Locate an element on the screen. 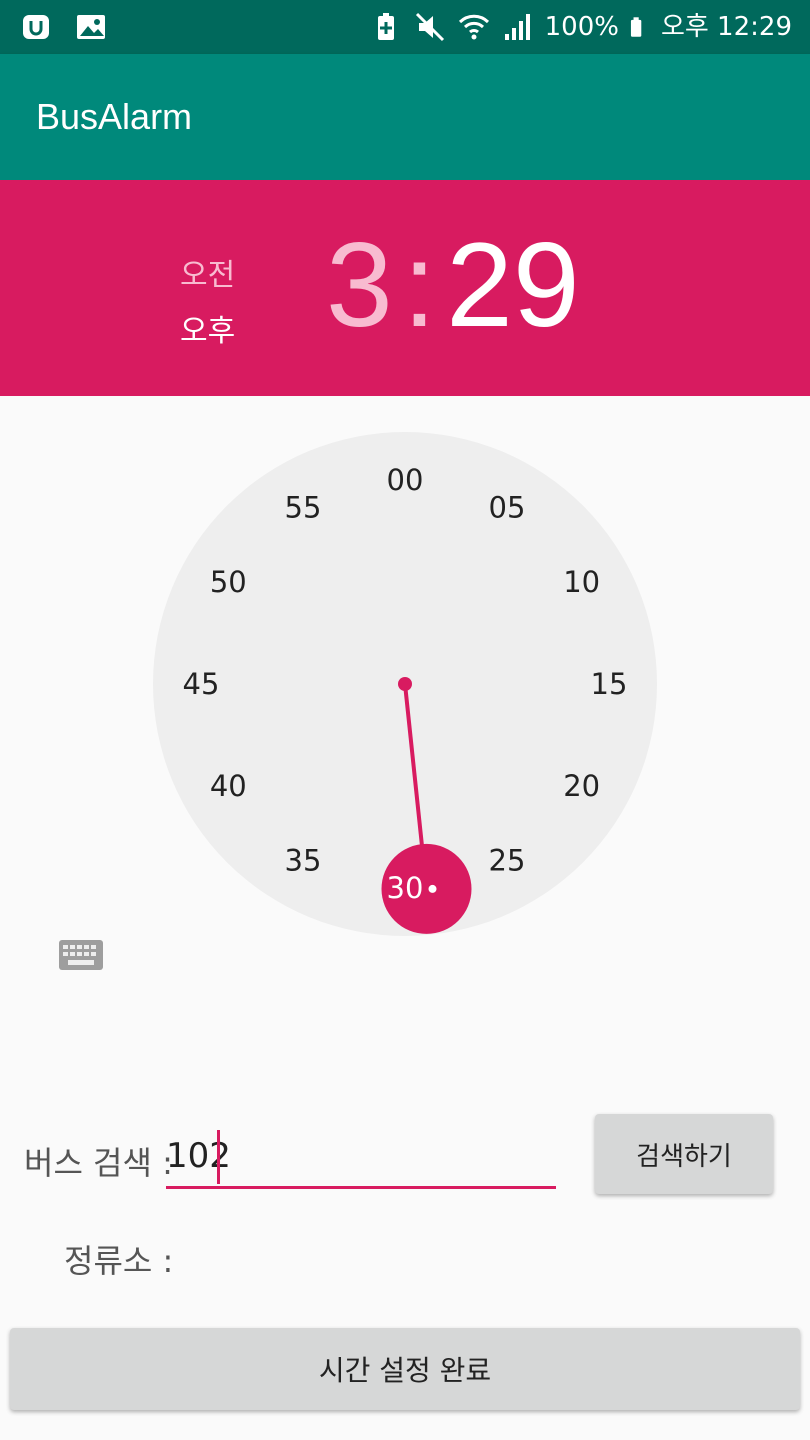 The width and height of the screenshot is (810, 1440). app-icon is located at coordinates (36, 27).